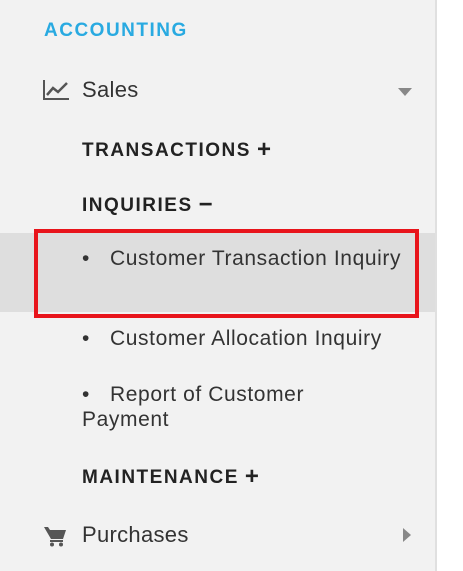 The height and width of the screenshot is (571, 463). Describe the element at coordinates (58, 537) in the screenshot. I see `cart-icon` at that location.